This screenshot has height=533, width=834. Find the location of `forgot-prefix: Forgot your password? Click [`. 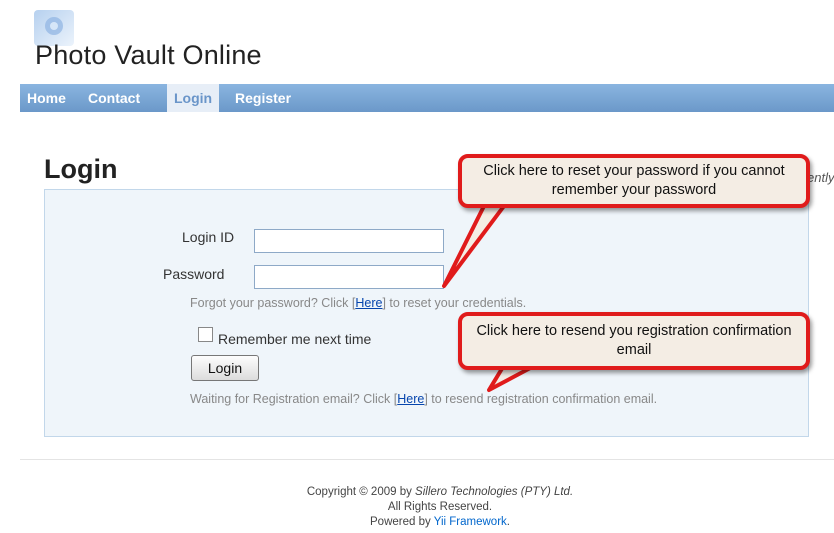

forgot-prefix: Forgot your password? Click [ is located at coordinates (273, 303).